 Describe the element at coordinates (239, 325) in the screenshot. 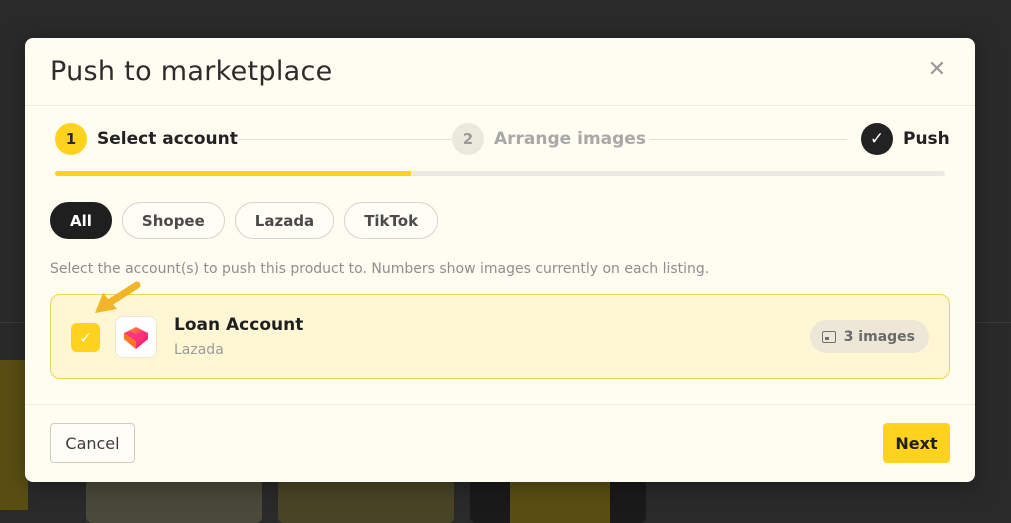

I see `account-name: Loan Account` at that location.